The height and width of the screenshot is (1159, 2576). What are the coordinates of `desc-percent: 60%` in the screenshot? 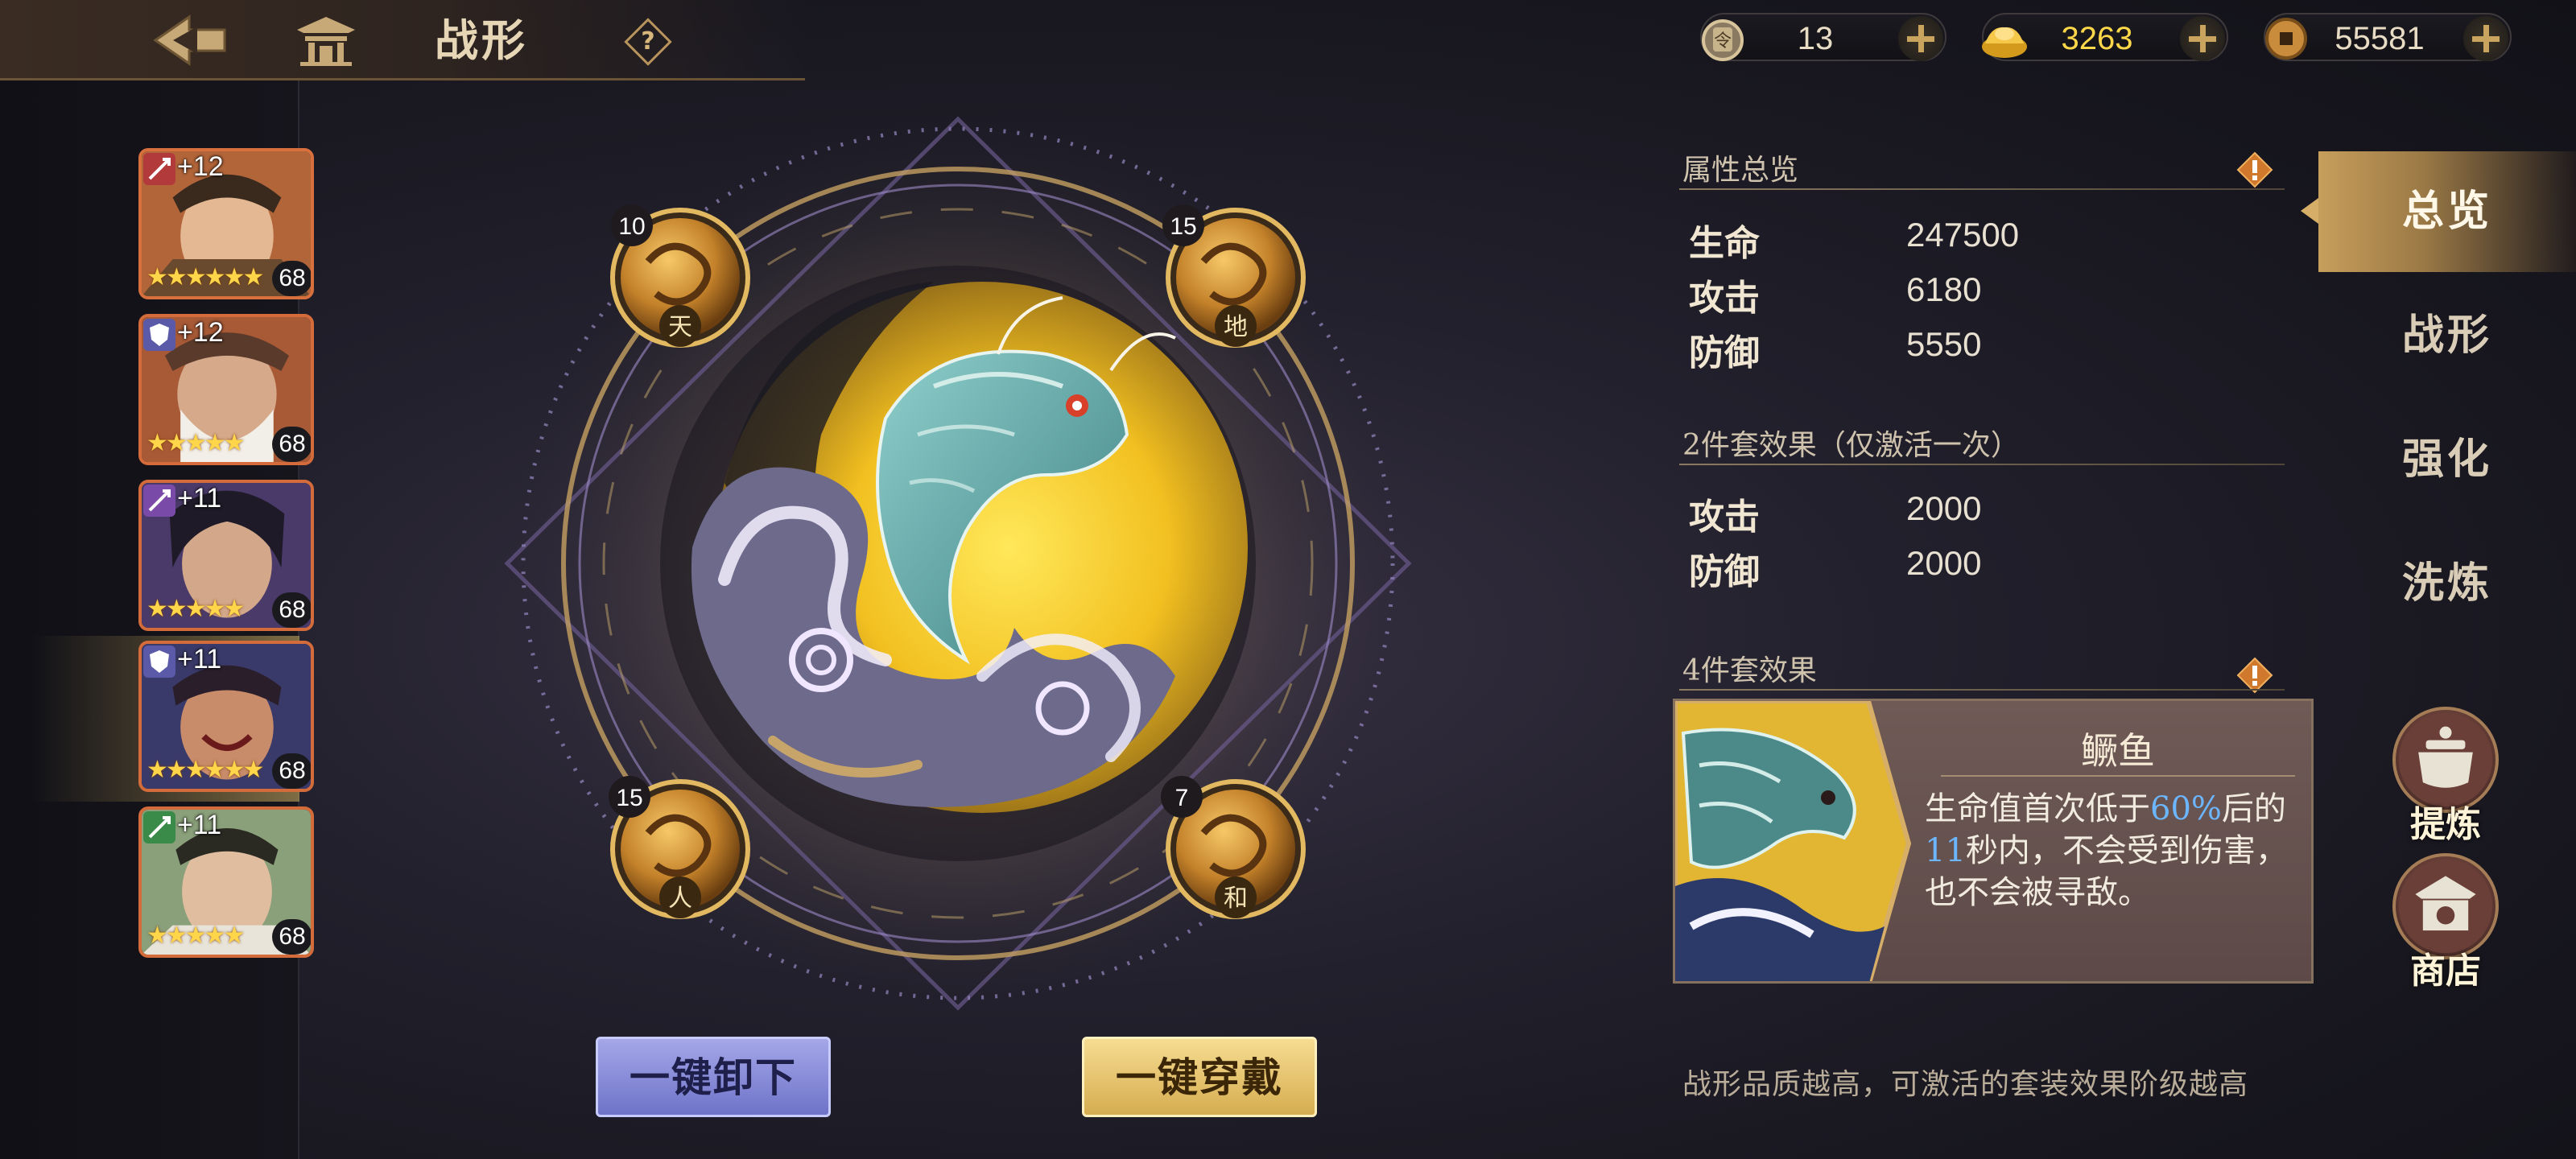 It's located at (2186, 808).